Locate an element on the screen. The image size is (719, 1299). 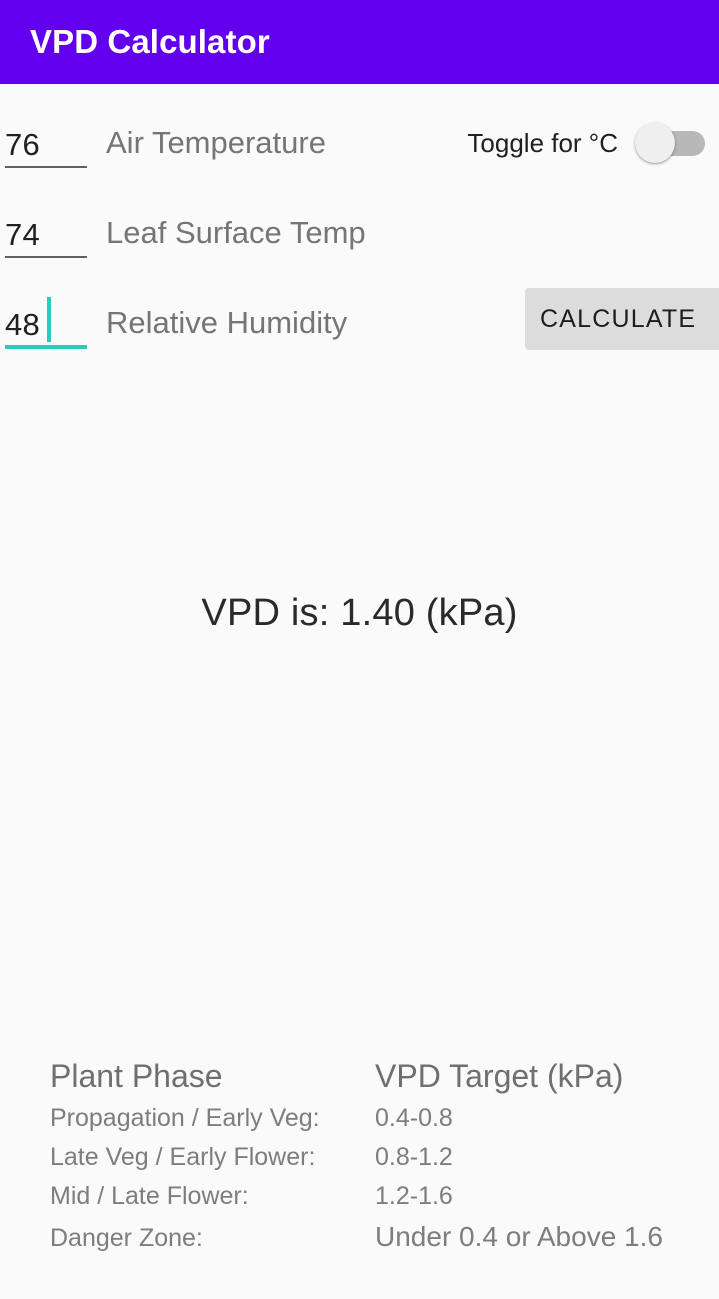
phase-label: Late Veg / Early Flower: is located at coordinates (183, 1157).